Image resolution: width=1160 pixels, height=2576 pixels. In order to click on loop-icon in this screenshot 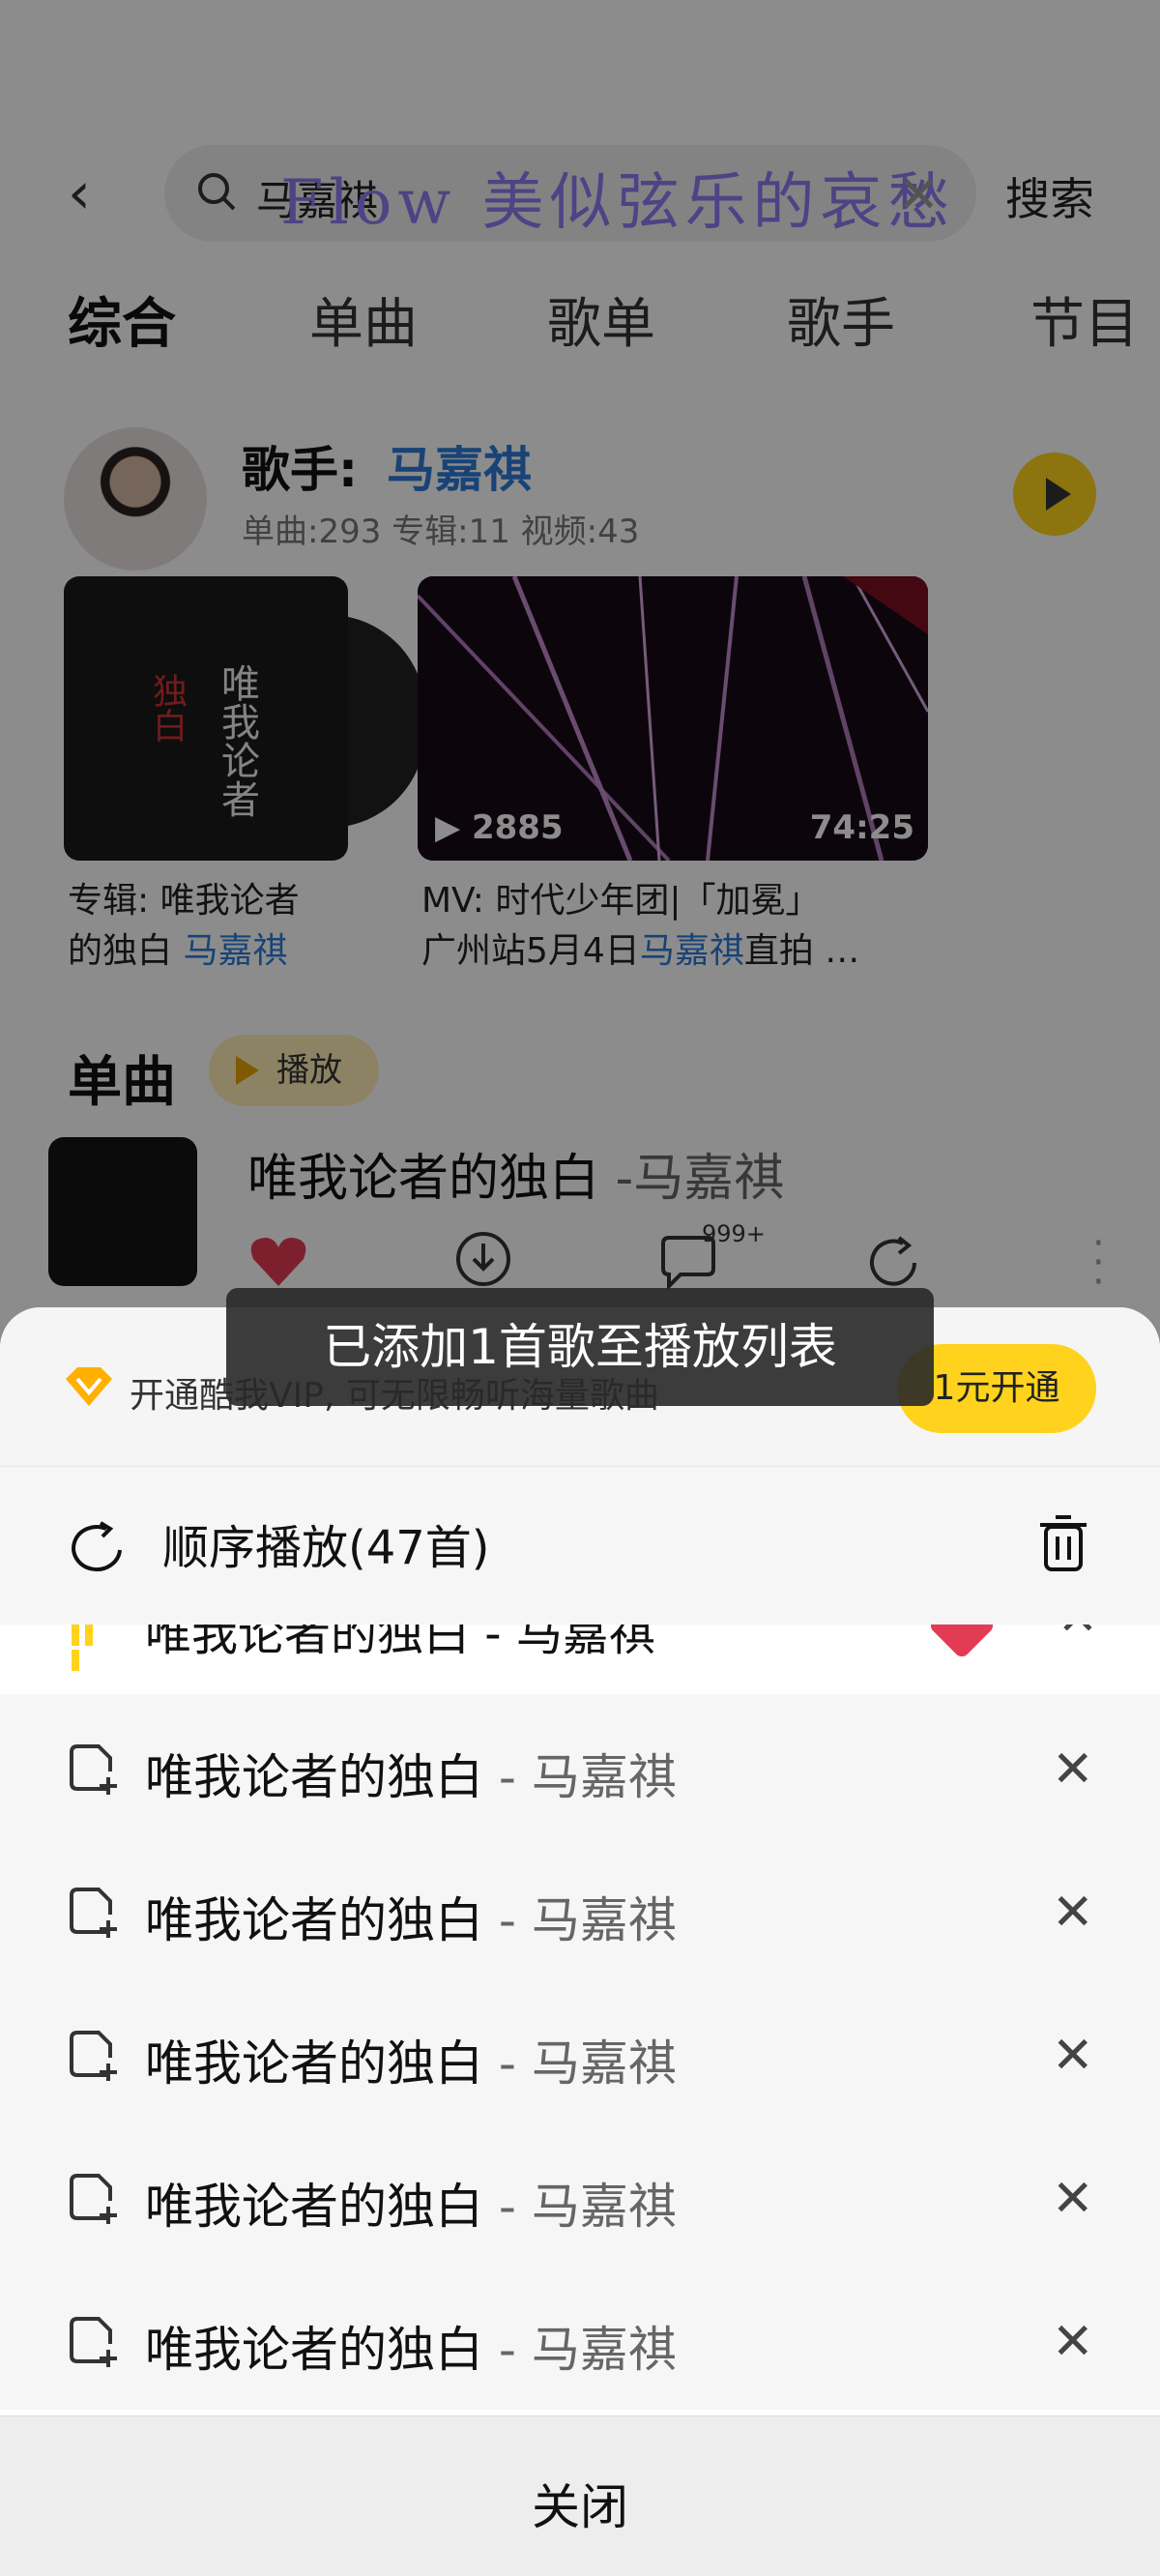, I will do `click(99, 1548)`.